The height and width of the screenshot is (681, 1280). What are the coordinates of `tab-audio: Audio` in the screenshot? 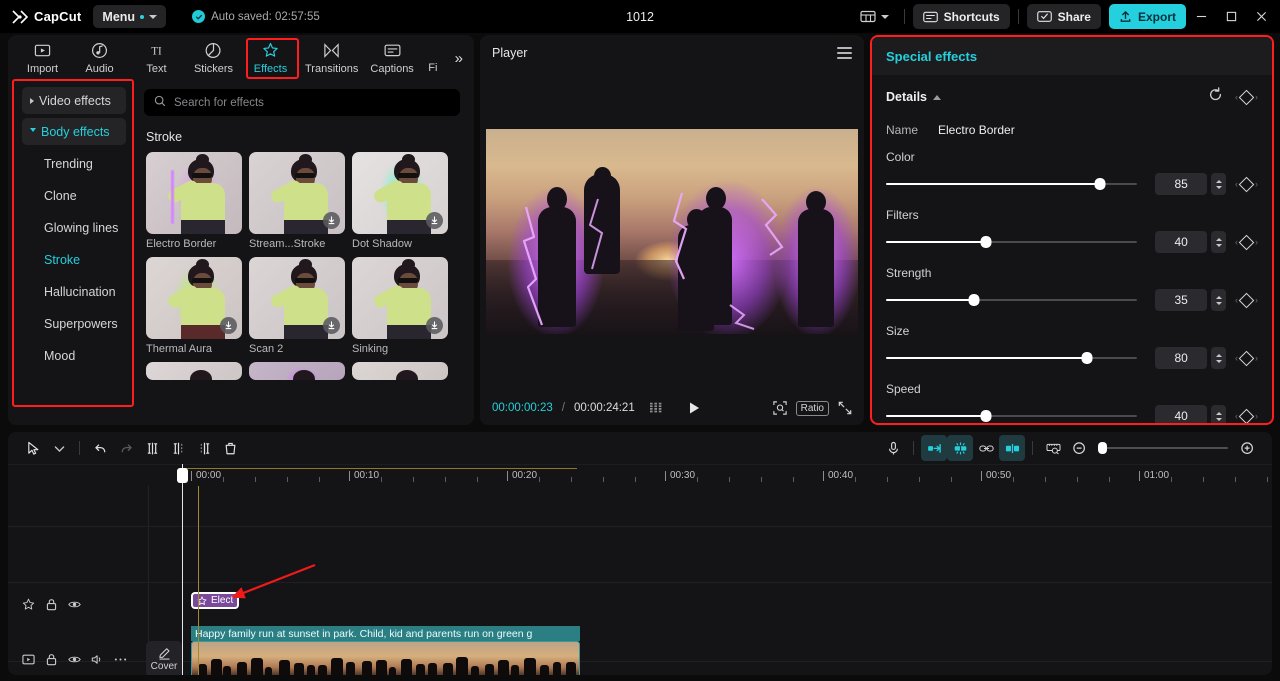 It's located at (99, 58).